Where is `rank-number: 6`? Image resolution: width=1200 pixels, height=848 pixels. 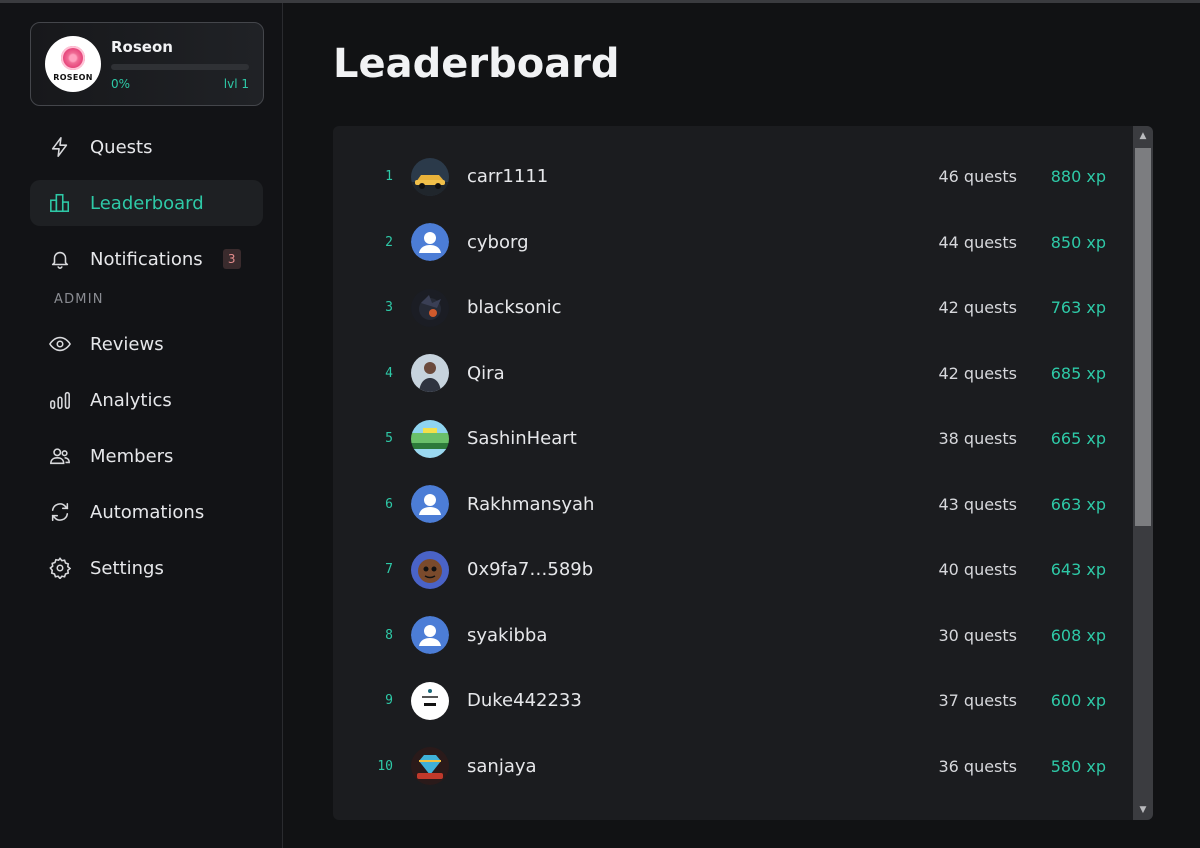
rank-number: 6 is located at coordinates (389, 504).